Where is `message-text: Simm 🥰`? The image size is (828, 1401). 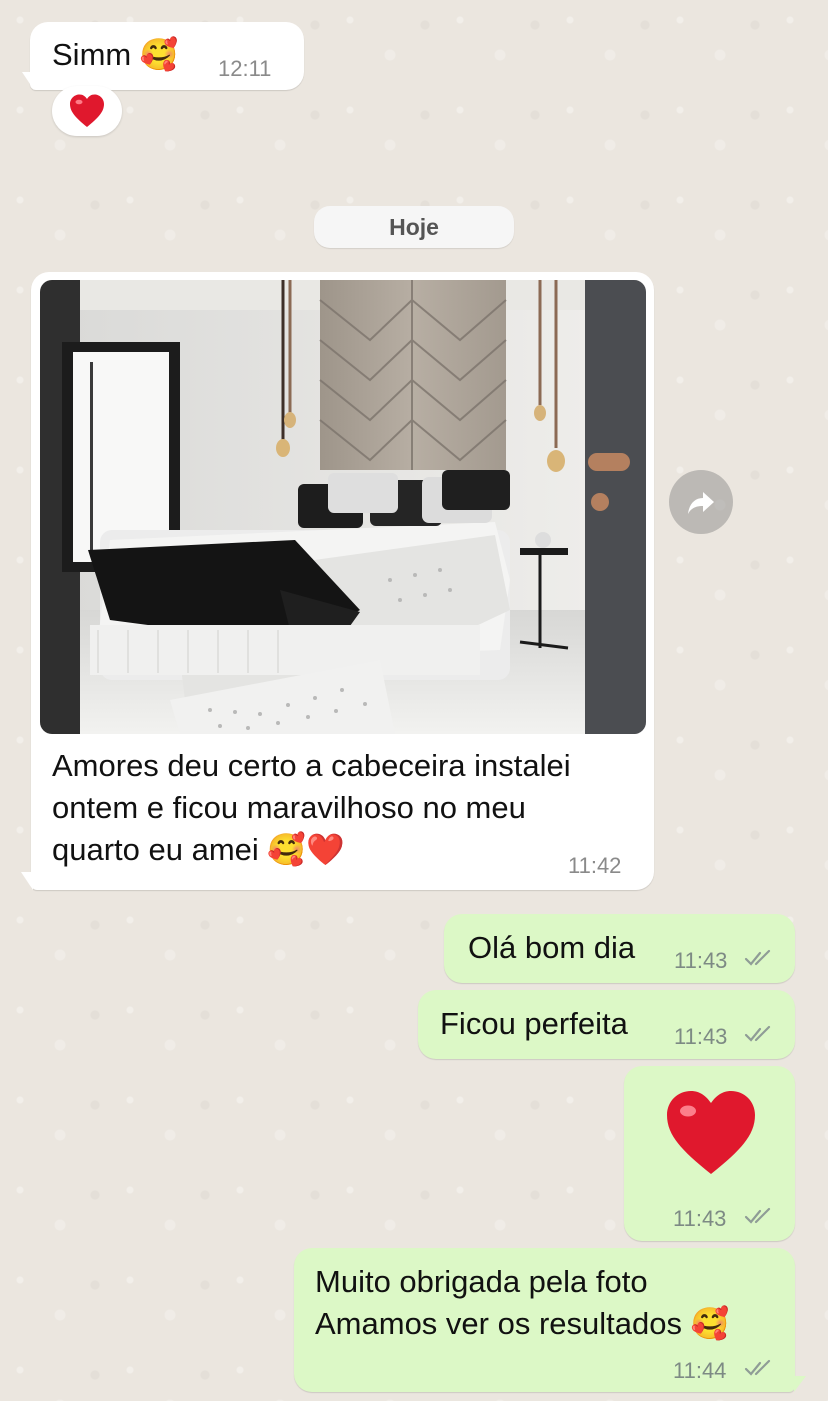
message-text: Simm 🥰 is located at coordinates (115, 54).